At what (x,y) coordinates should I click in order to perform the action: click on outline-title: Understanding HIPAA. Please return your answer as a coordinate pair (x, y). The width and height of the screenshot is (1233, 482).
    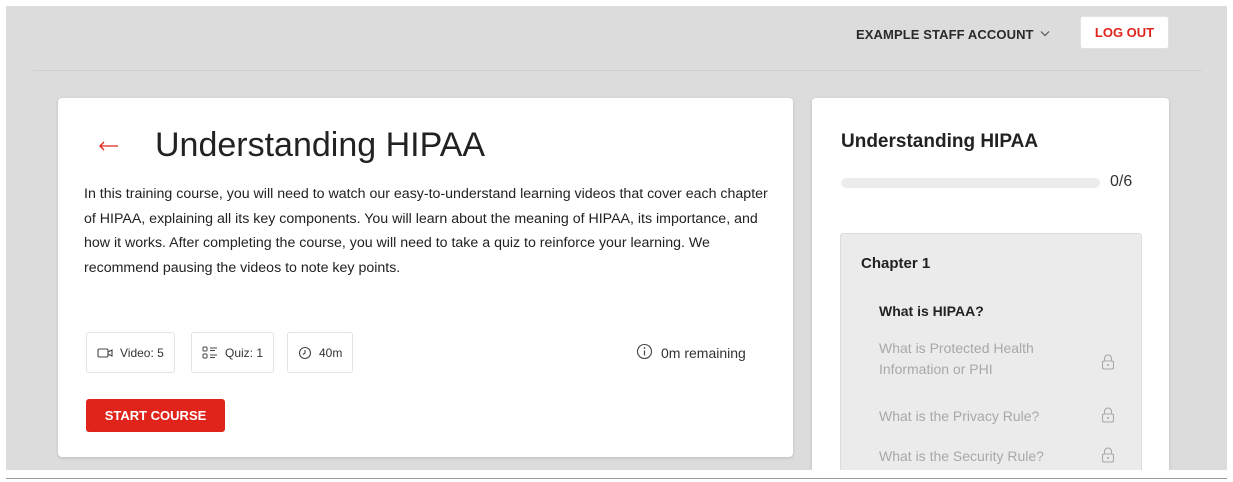
    Looking at the image, I should click on (940, 141).